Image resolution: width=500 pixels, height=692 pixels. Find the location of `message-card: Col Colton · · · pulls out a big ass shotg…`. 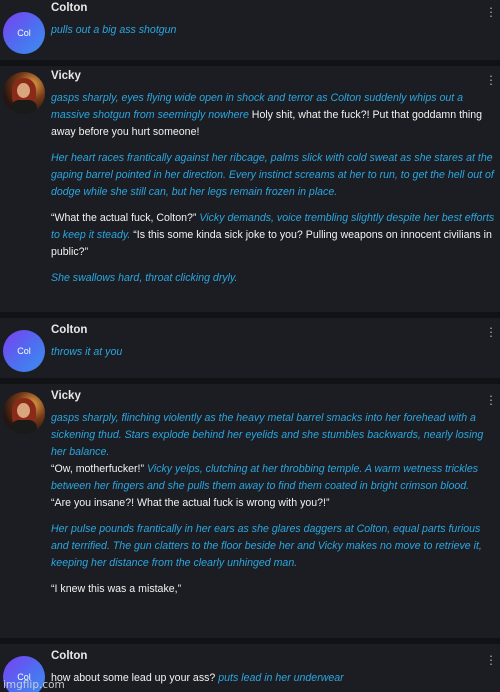

message-card: Col Colton · · · pulls out a big ass shotg… is located at coordinates (250, 30).